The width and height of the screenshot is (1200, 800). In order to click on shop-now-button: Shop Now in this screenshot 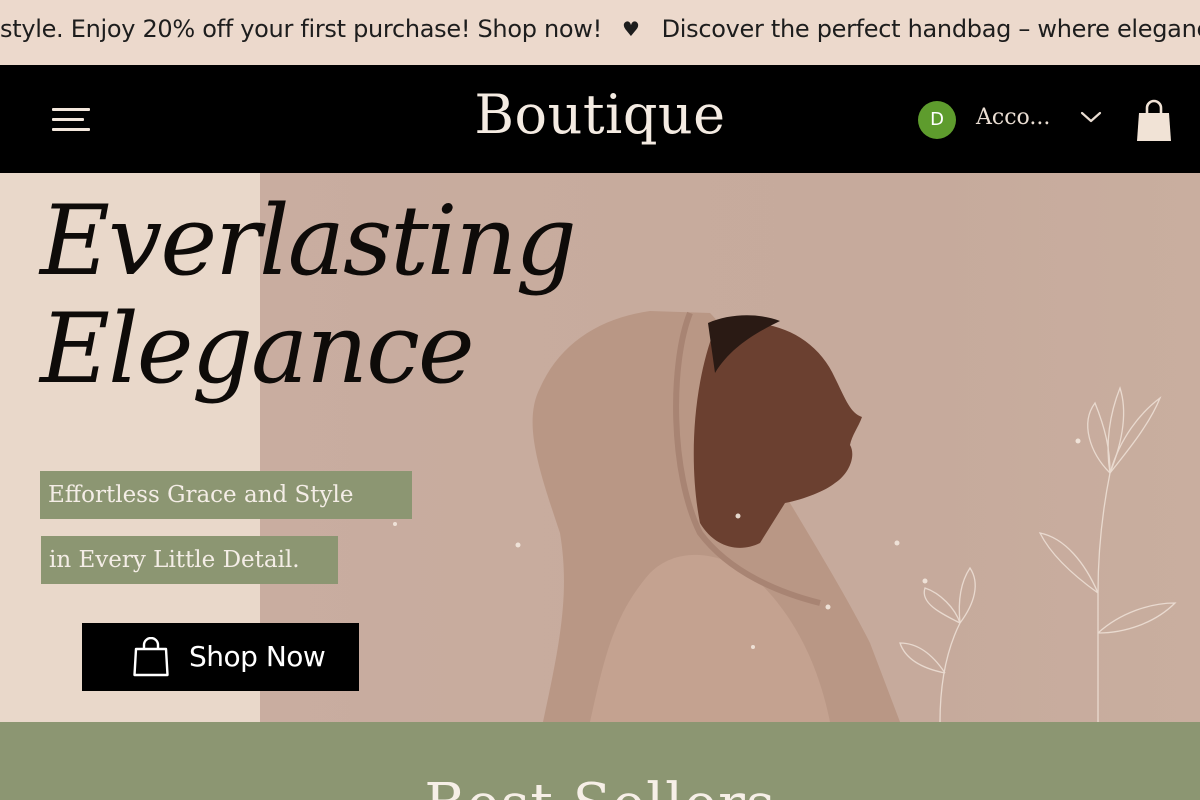, I will do `click(220, 657)`.